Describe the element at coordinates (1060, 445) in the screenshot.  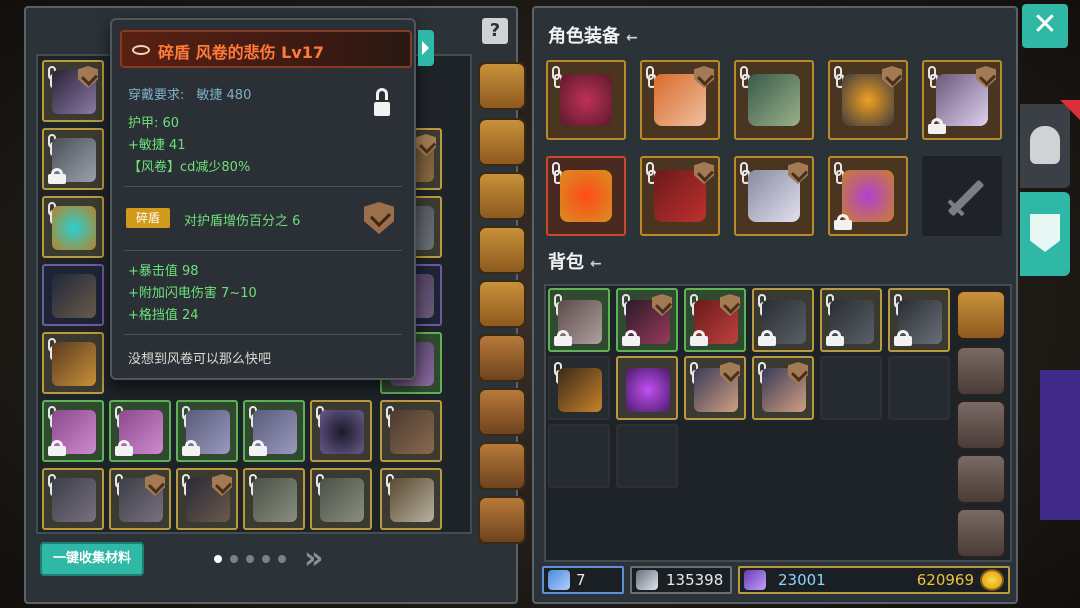
I see `background-edge` at that location.